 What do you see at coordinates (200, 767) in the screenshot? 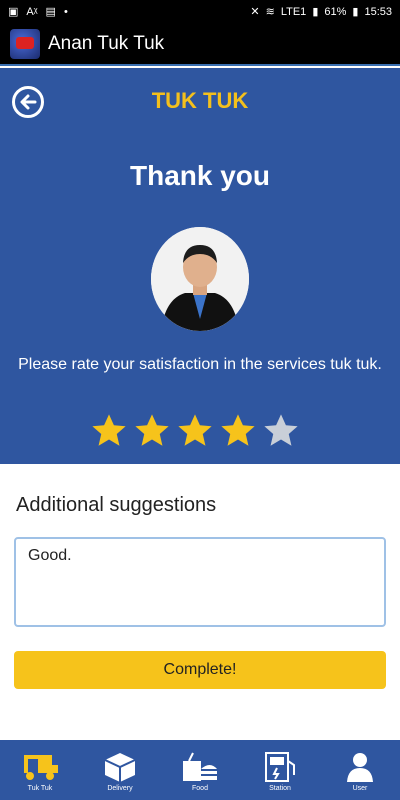
I see `food-icon` at bounding box center [200, 767].